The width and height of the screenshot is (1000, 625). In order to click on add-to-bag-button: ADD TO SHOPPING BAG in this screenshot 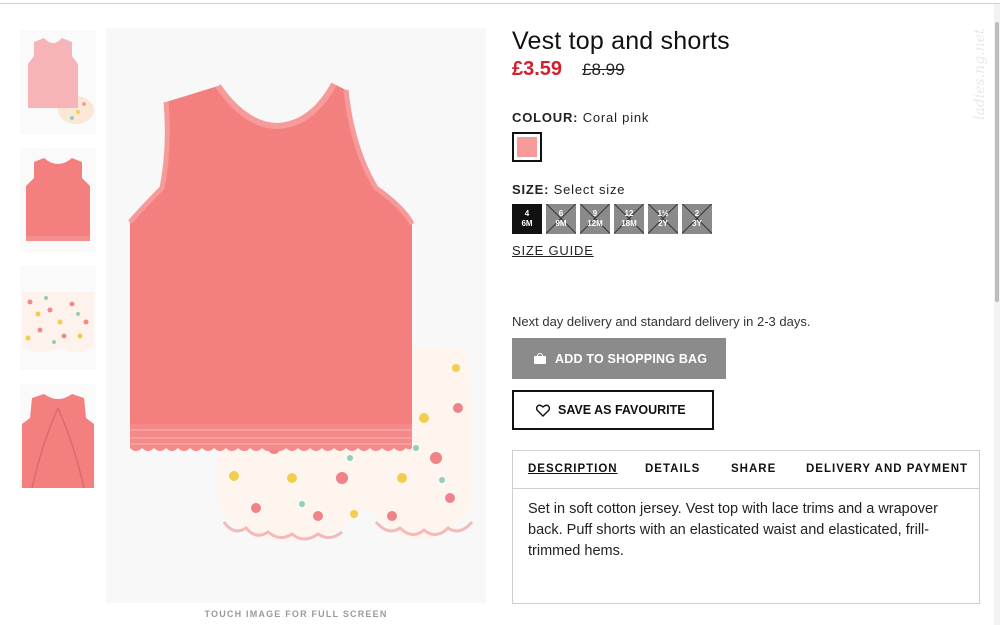, I will do `click(619, 358)`.